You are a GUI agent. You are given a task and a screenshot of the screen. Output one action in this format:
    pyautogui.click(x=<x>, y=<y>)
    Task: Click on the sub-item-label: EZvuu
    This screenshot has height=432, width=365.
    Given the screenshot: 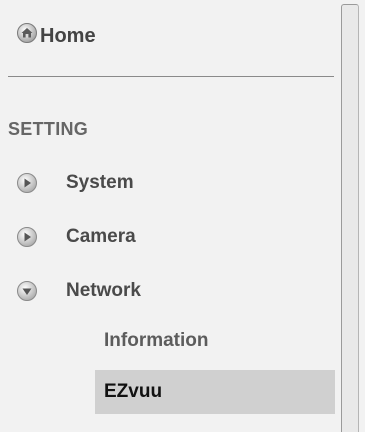 What is the action you would take?
    pyautogui.click(x=133, y=391)
    